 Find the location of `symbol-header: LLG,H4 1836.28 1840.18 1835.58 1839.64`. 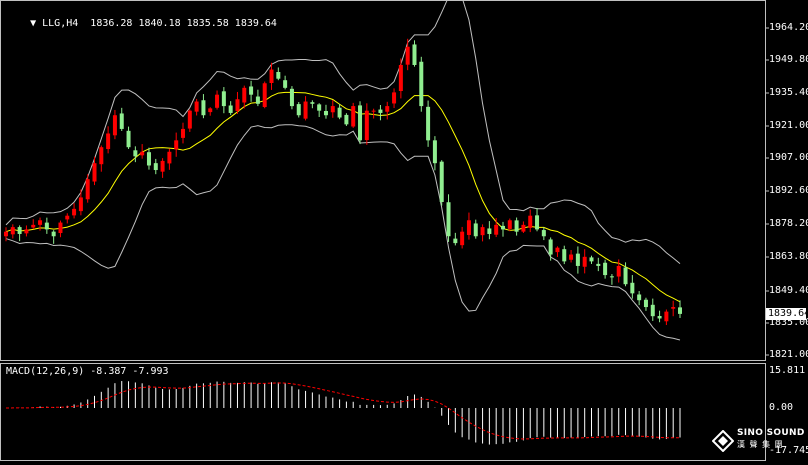

symbol-header: LLG,H4 1836.28 1840.18 1835.58 1839.64 is located at coordinates (159, 23).